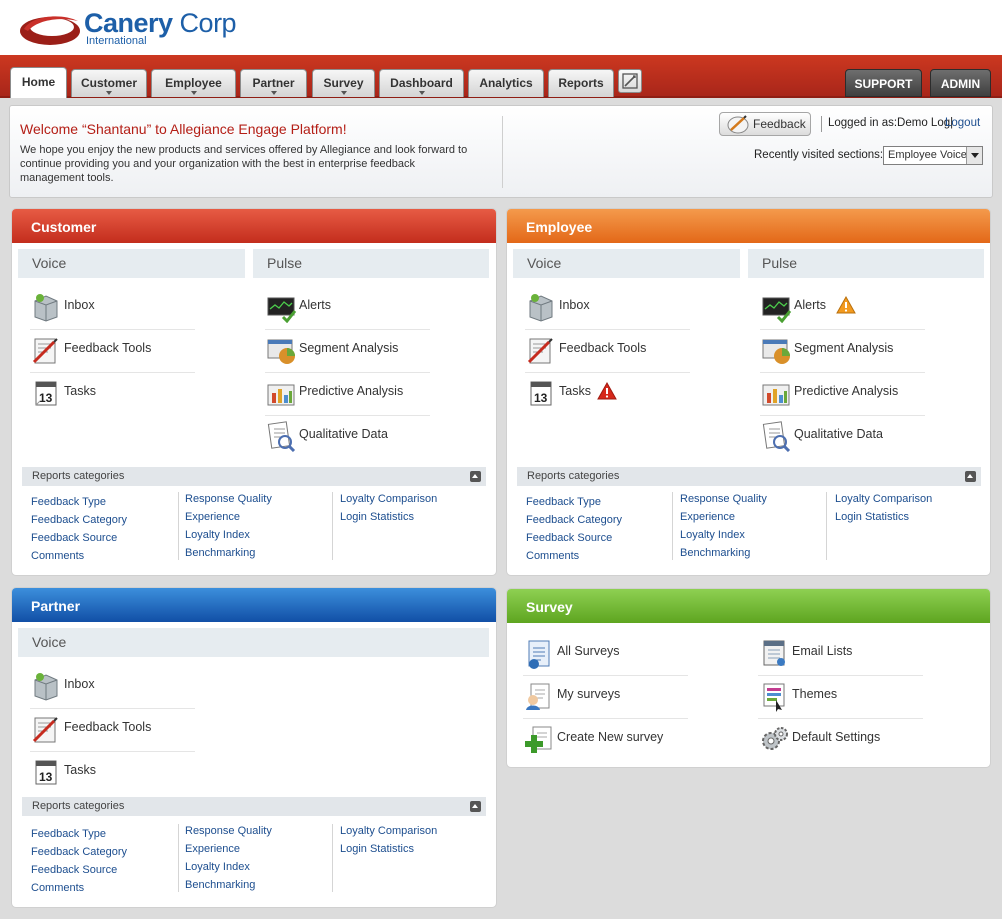 The height and width of the screenshot is (919, 1002). I want to click on customer-predictive-analysis: Predictive Analysis, so click(359, 394).